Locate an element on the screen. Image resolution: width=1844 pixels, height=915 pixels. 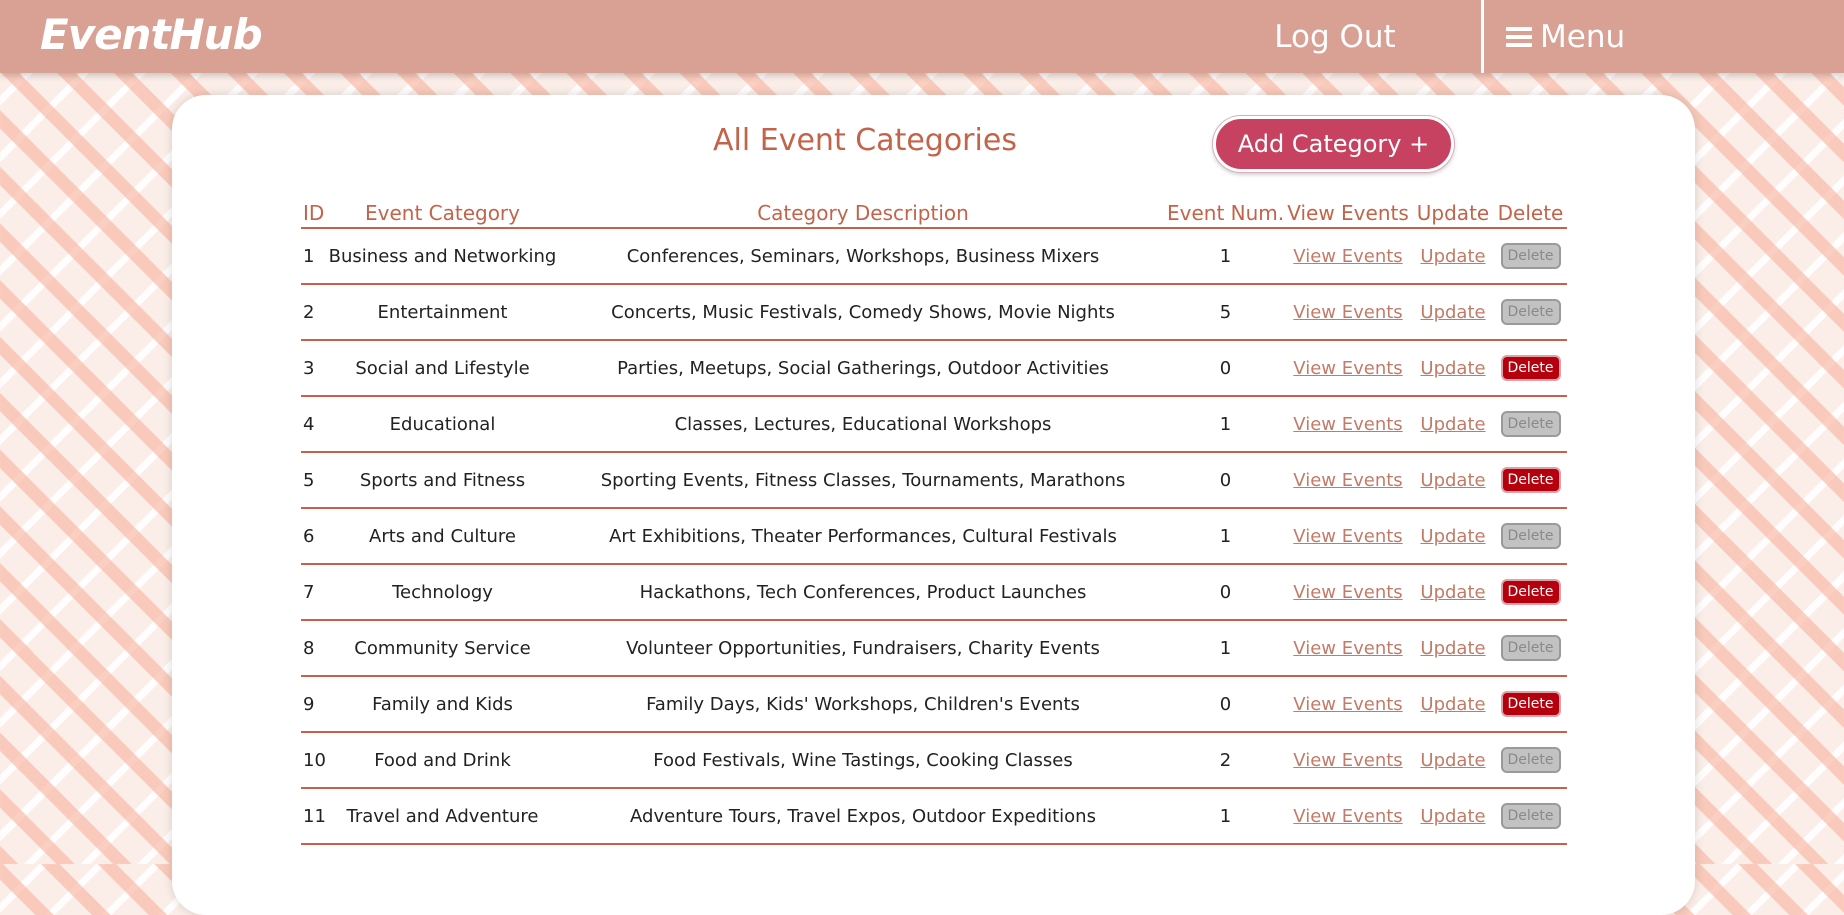
logout-link: Log Out is located at coordinates (1335, 36).